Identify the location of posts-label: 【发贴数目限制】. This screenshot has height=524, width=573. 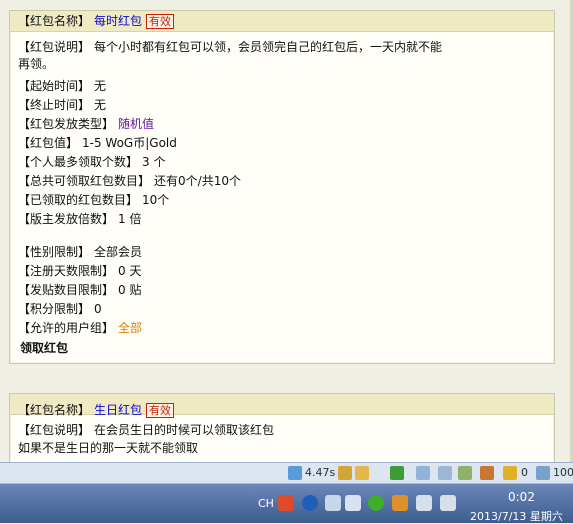
(66, 290).